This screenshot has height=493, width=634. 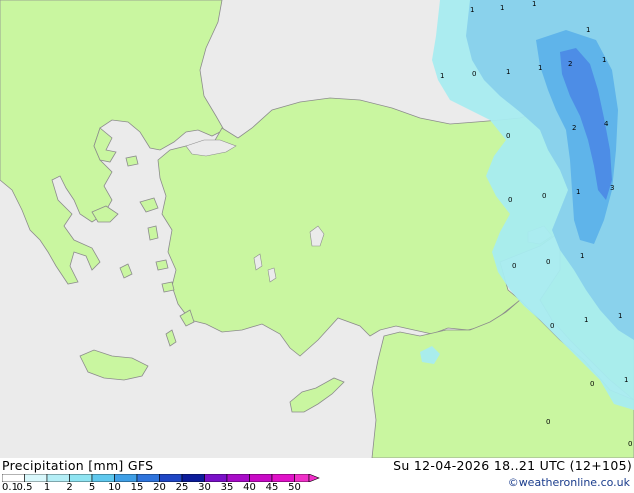 What do you see at coordinates (182, 487) in the screenshot?
I see `scale-tick-label: 25` at bounding box center [182, 487].